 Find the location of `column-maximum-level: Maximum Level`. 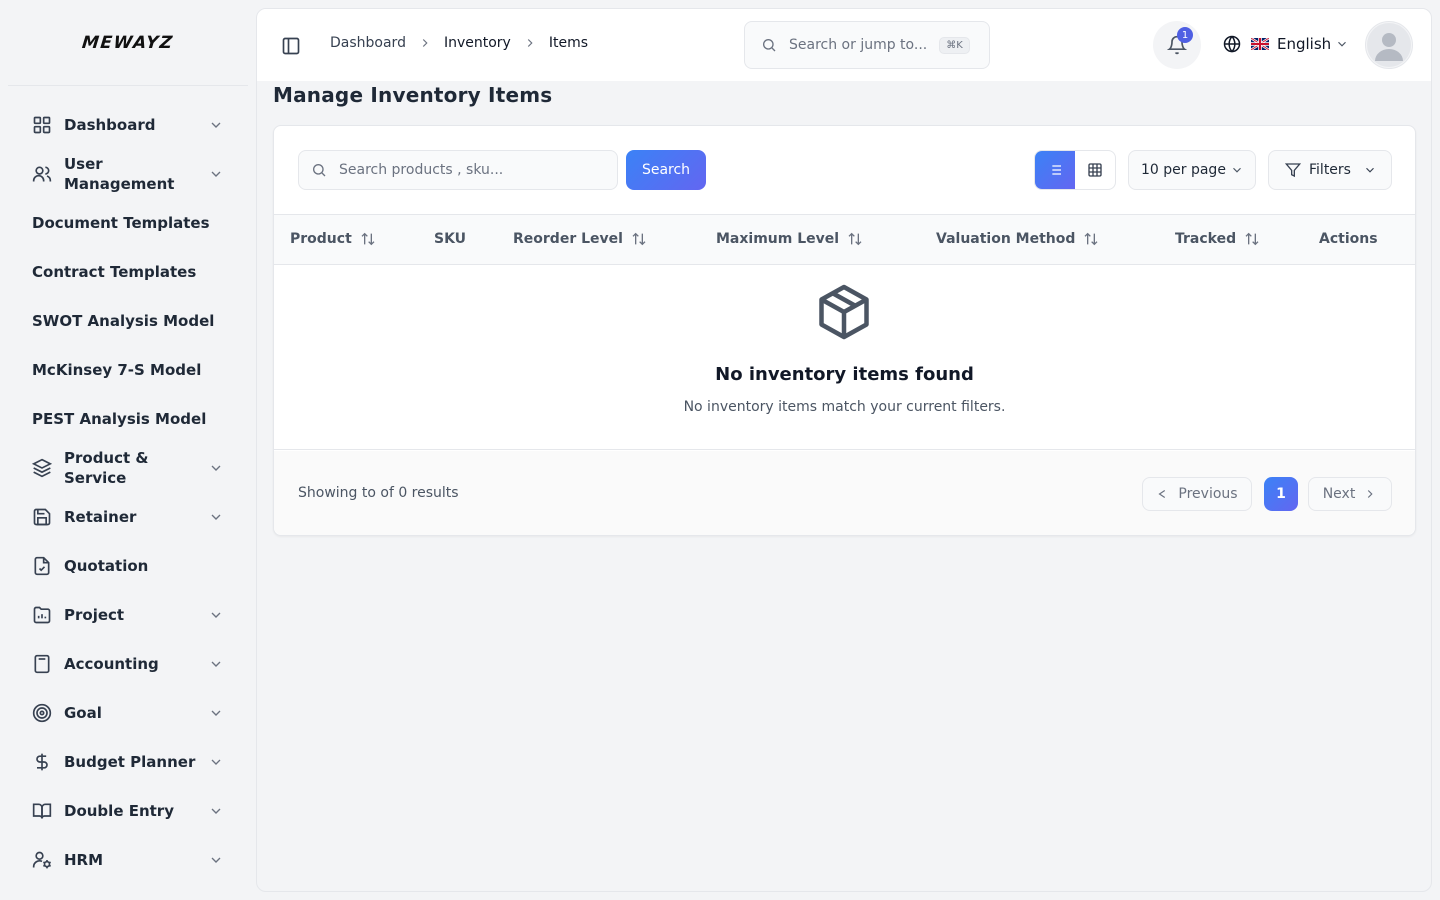

column-maximum-level: Maximum Level is located at coordinates (789, 239).